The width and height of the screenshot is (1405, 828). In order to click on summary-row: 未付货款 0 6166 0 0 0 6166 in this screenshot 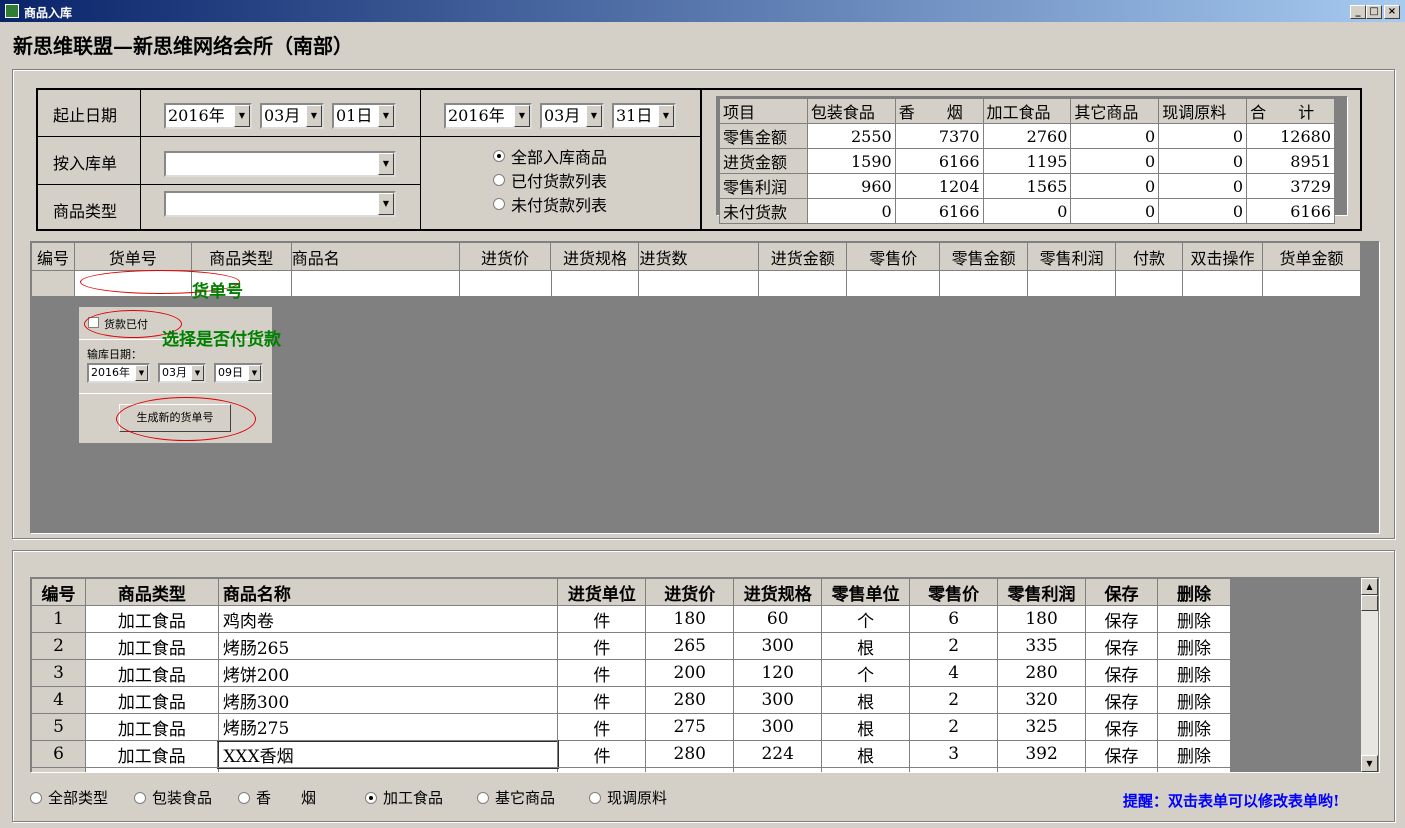, I will do `click(1027, 211)`.